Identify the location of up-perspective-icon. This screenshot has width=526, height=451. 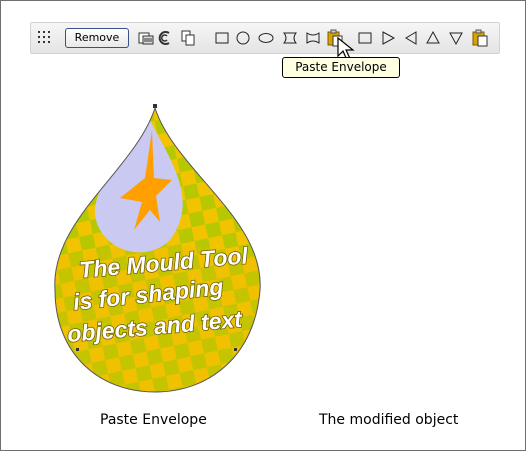
(433, 38).